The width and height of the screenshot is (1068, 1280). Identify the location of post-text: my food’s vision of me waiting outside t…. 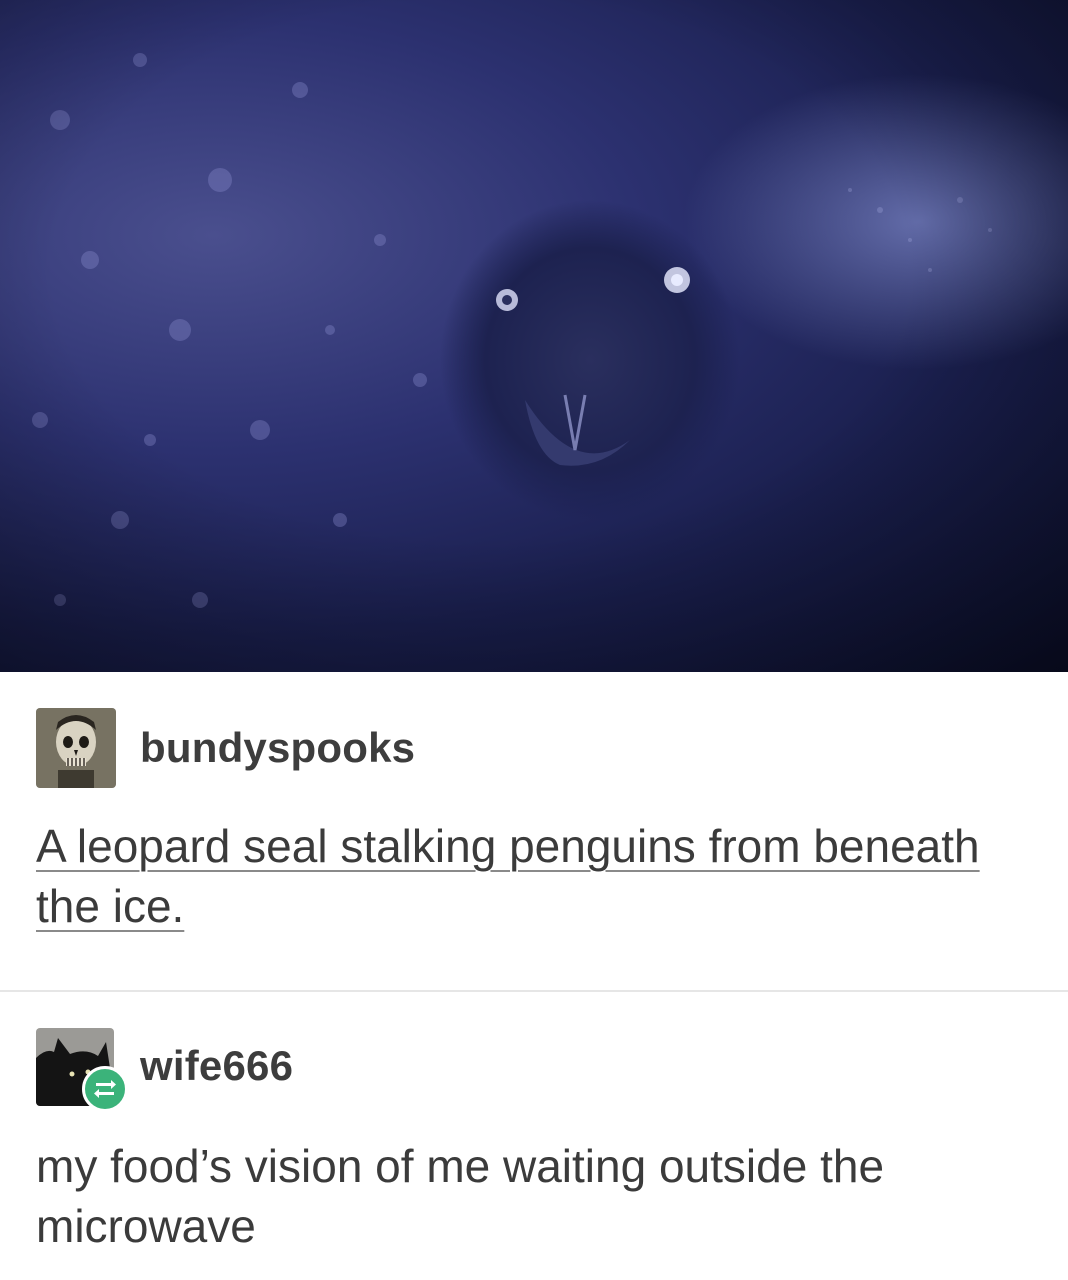
(460, 1196).